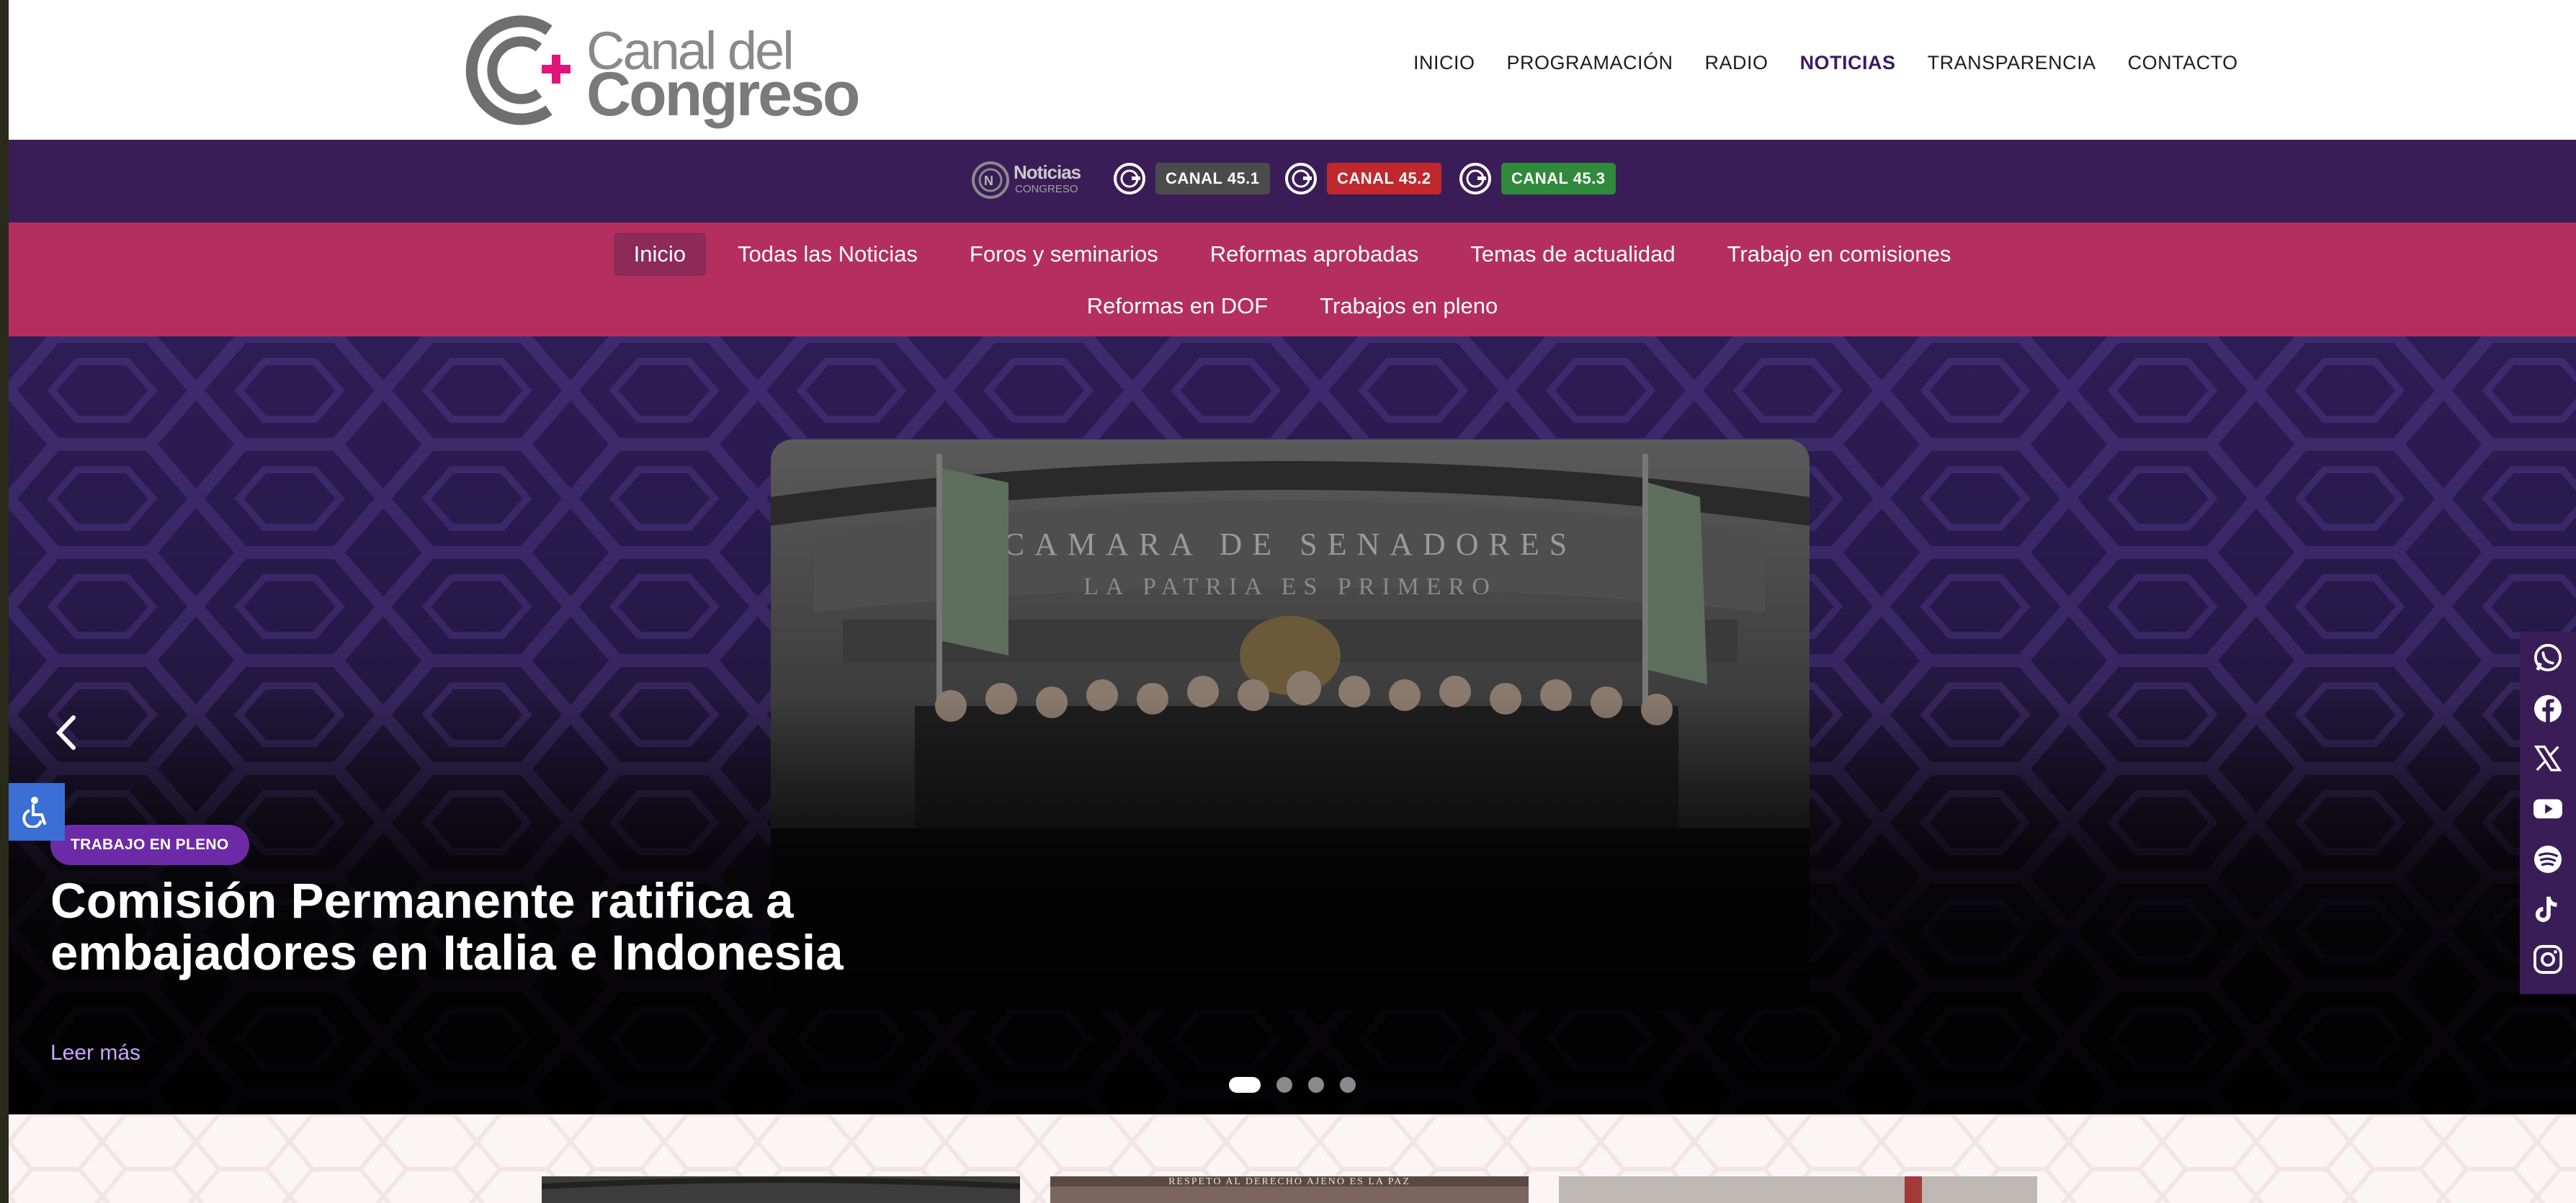  I want to click on news-card-thumbnail: RESPETO AL DERECHO AJENO ES LA PAZ, so click(1289, 1189).